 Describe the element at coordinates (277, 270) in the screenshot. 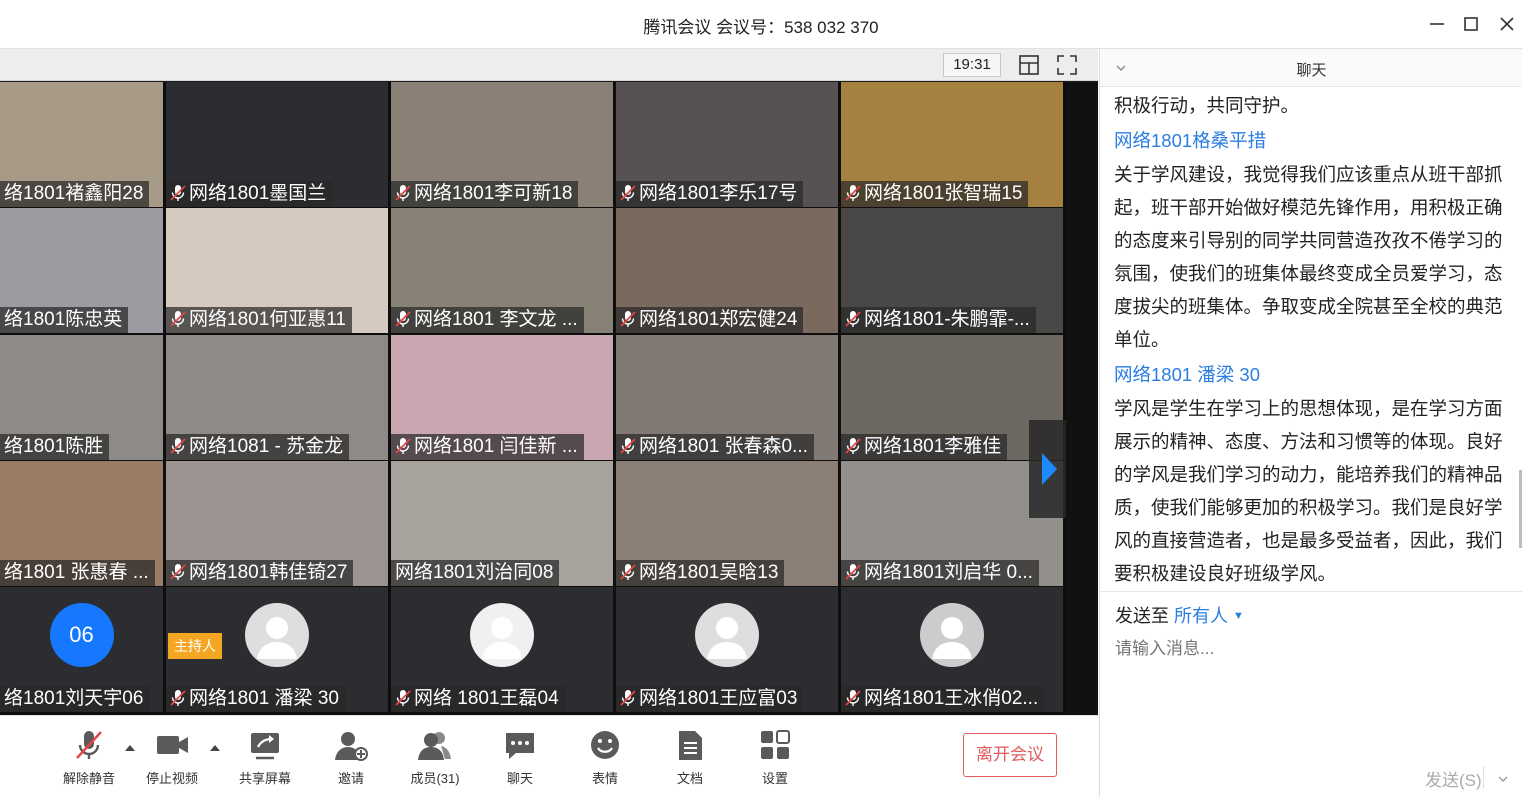

I see `participant-tile: 网络1801何亚惠11` at that location.